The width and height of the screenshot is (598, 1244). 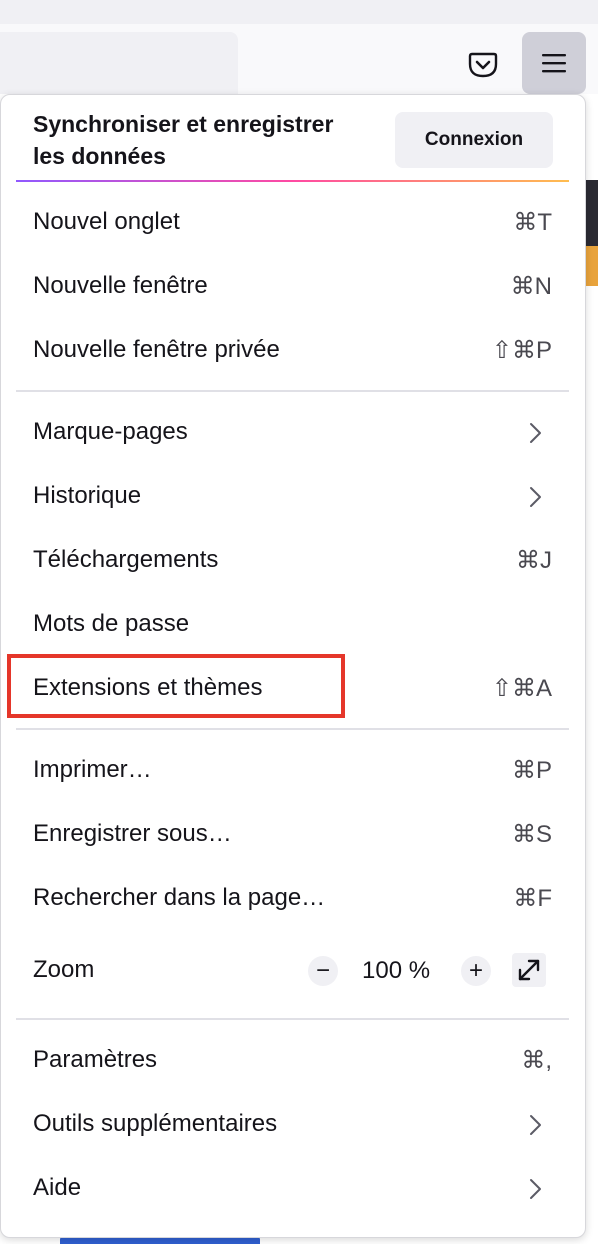 I want to click on menu-item-bookmarks: Marque-pages, so click(x=292, y=433).